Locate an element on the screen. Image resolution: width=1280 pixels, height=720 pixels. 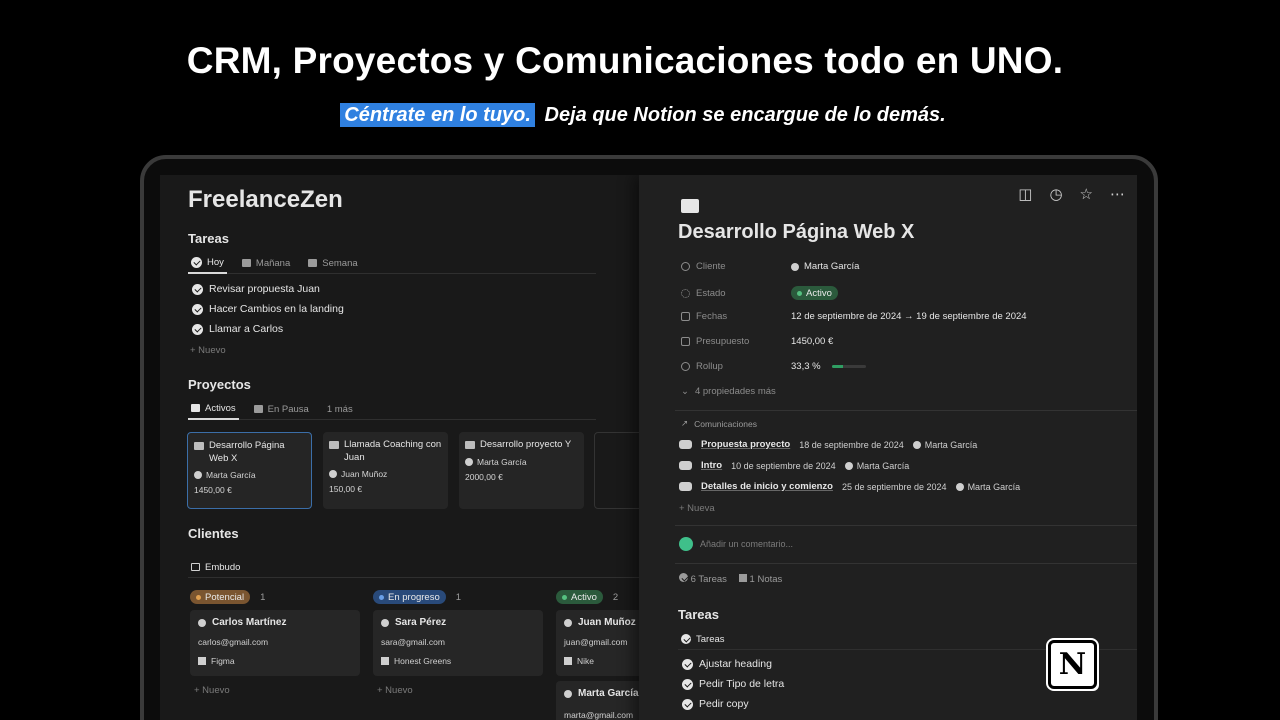
tab-en-pausa: En Pausa is located at coordinates (281, 409).